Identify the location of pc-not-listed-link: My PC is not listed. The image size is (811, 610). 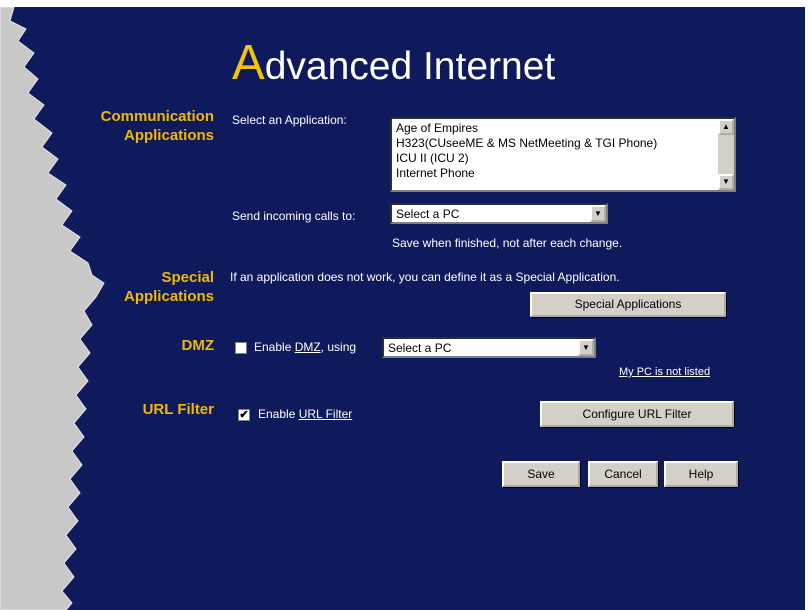
(664, 372).